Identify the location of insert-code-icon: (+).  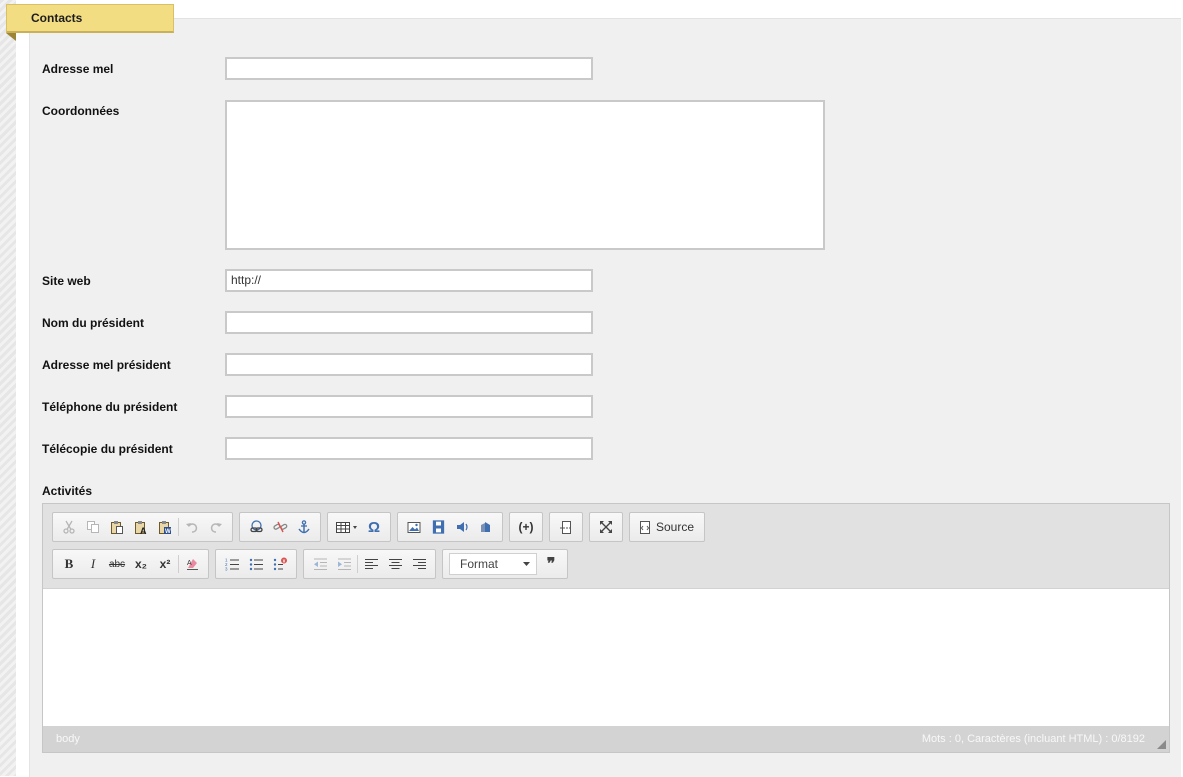
(526, 527).